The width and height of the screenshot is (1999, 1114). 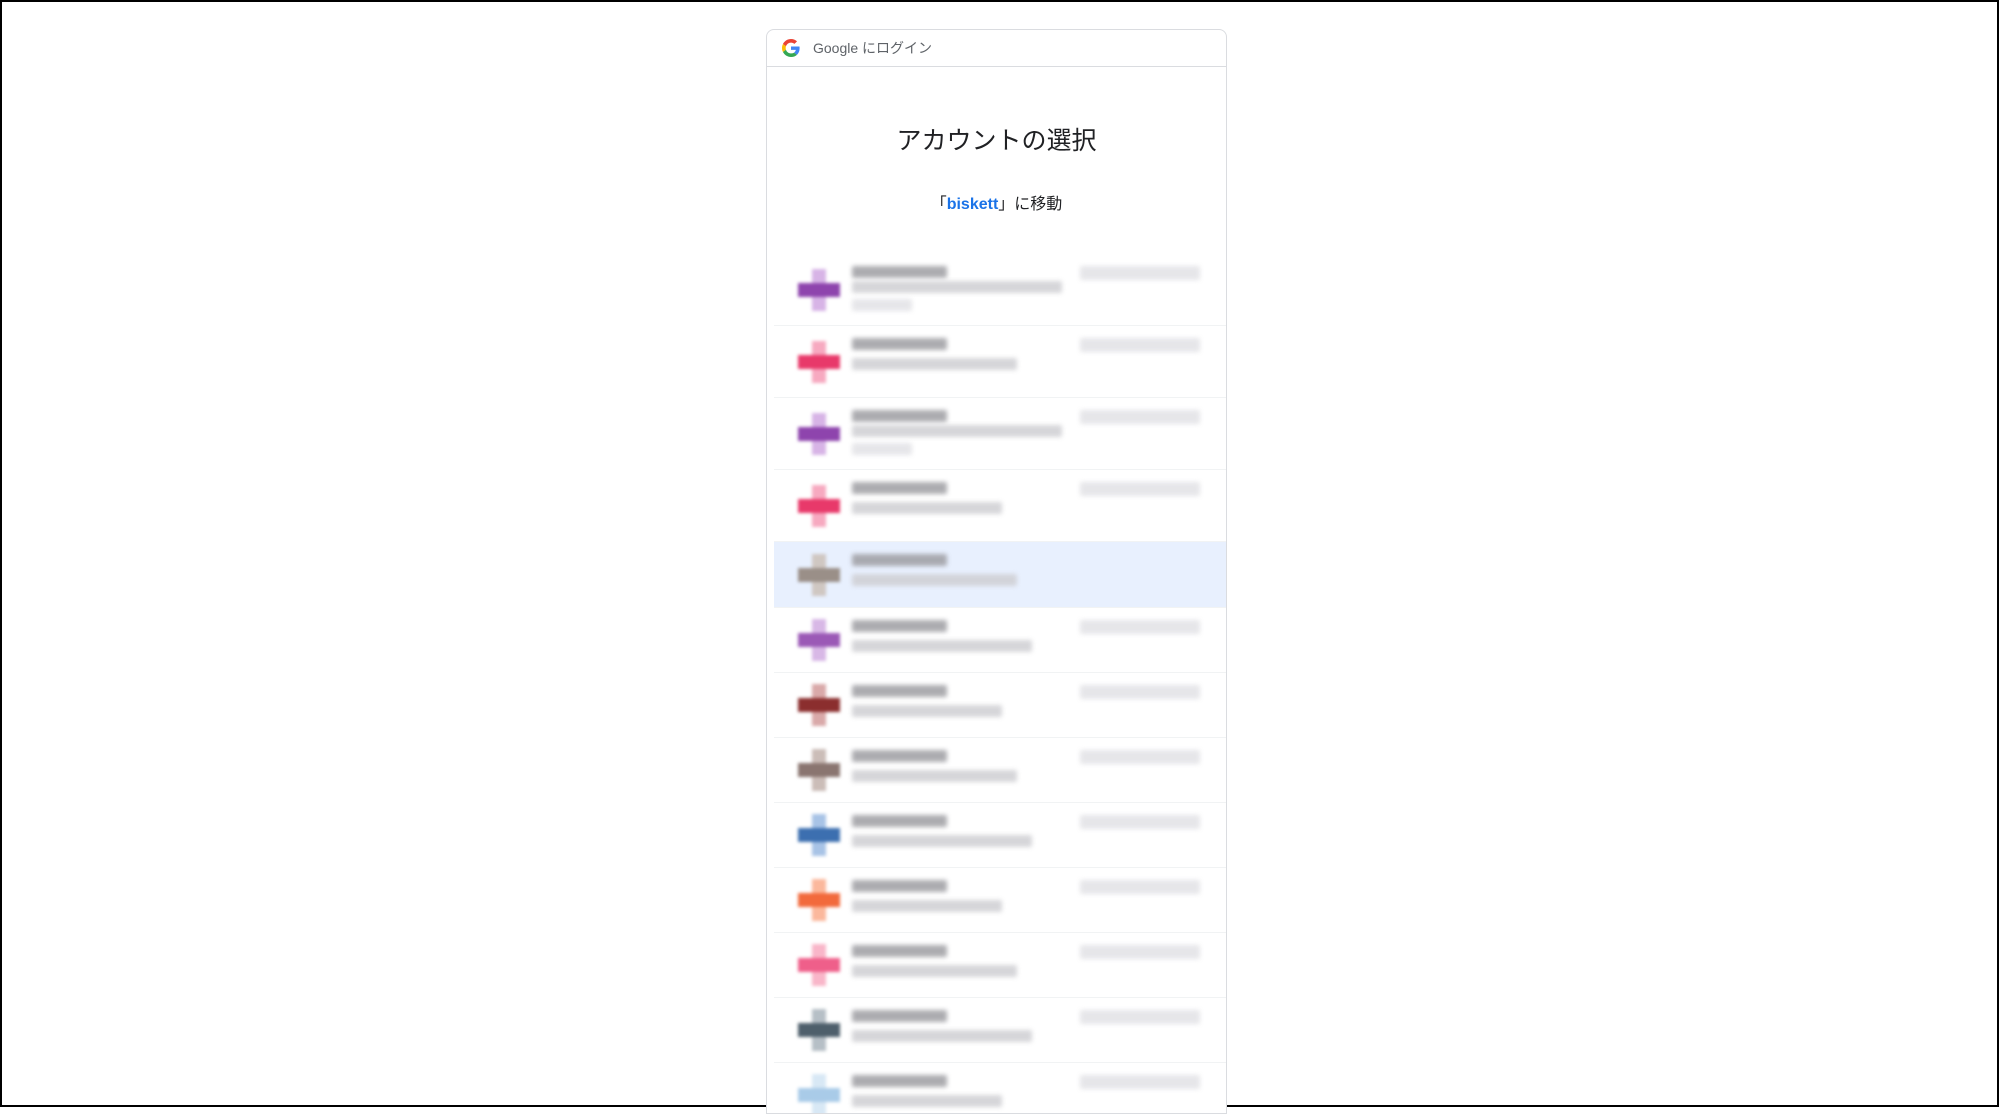 What do you see at coordinates (996, 141) in the screenshot?
I see `page-title: アカウントの選択` at bounding box center [996, 141].